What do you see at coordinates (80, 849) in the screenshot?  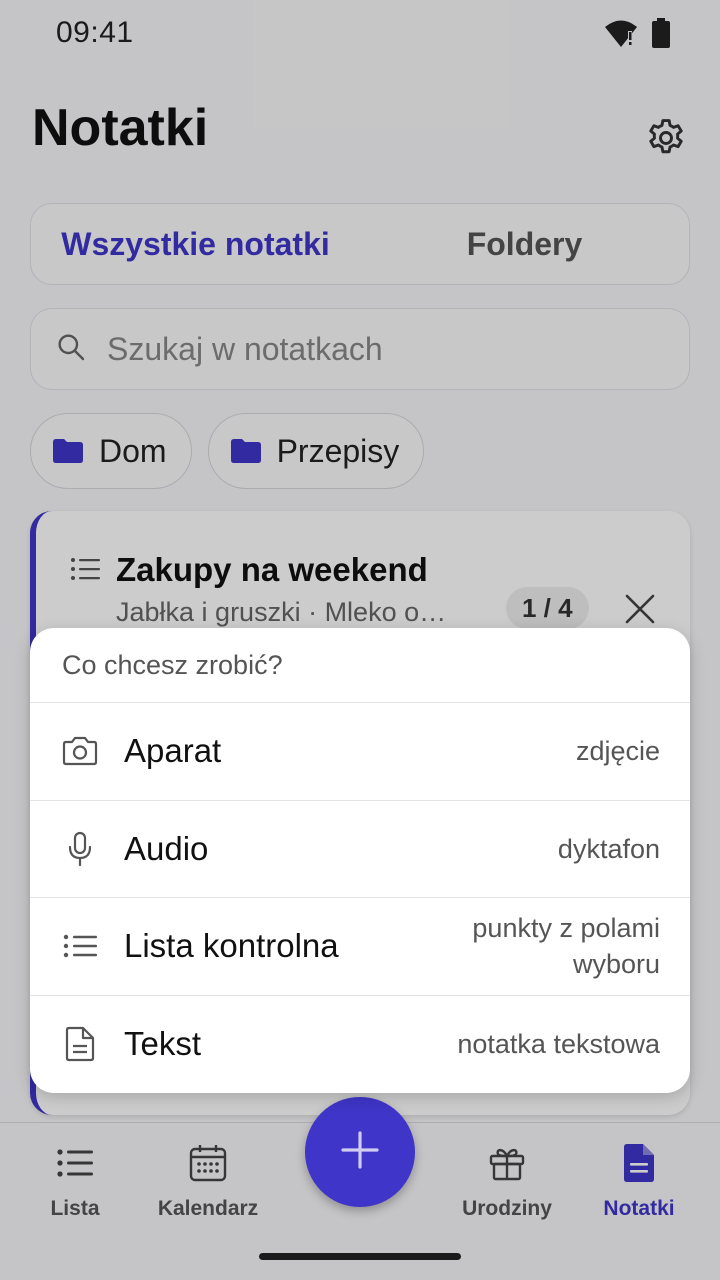 I see `microphone-icon` at bounding box center [80, 849].